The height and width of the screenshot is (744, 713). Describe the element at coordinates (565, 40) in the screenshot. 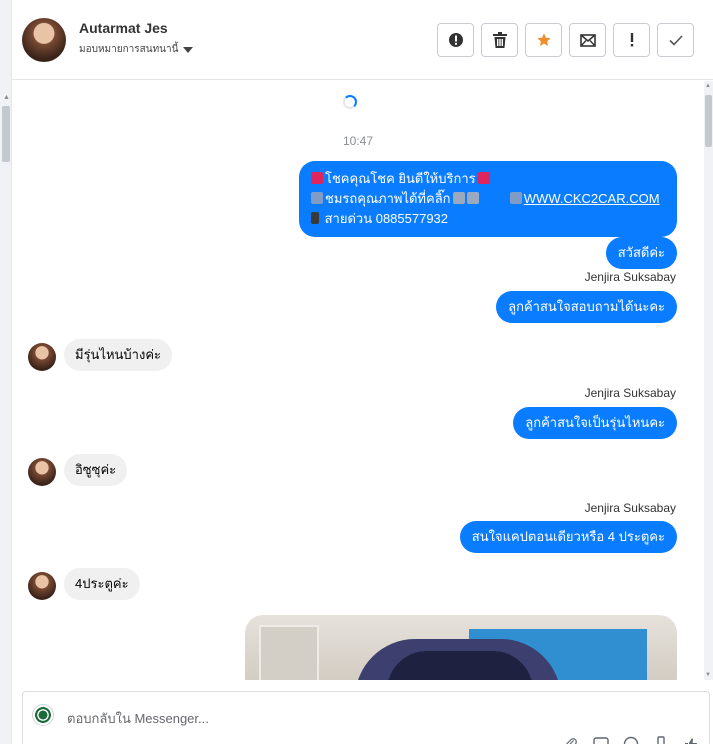

I see `header-actions` at that location.